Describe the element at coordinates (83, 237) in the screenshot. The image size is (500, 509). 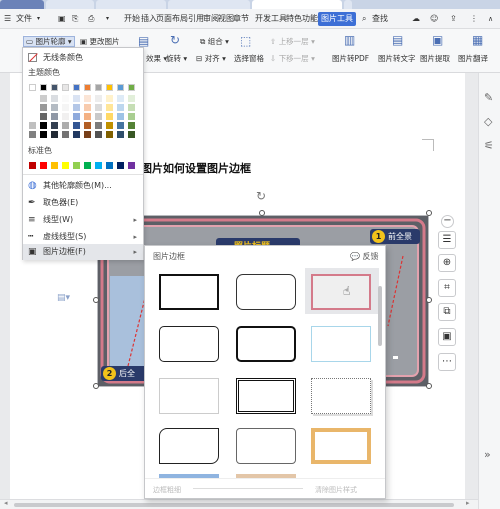
I see `dash-style-item: ┅ 虚线线型(S) ▸` at that location.